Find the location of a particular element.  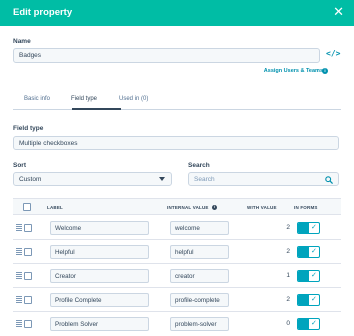

table-row: Creator creator 1 ✓ is located at coordinates (177, 276).